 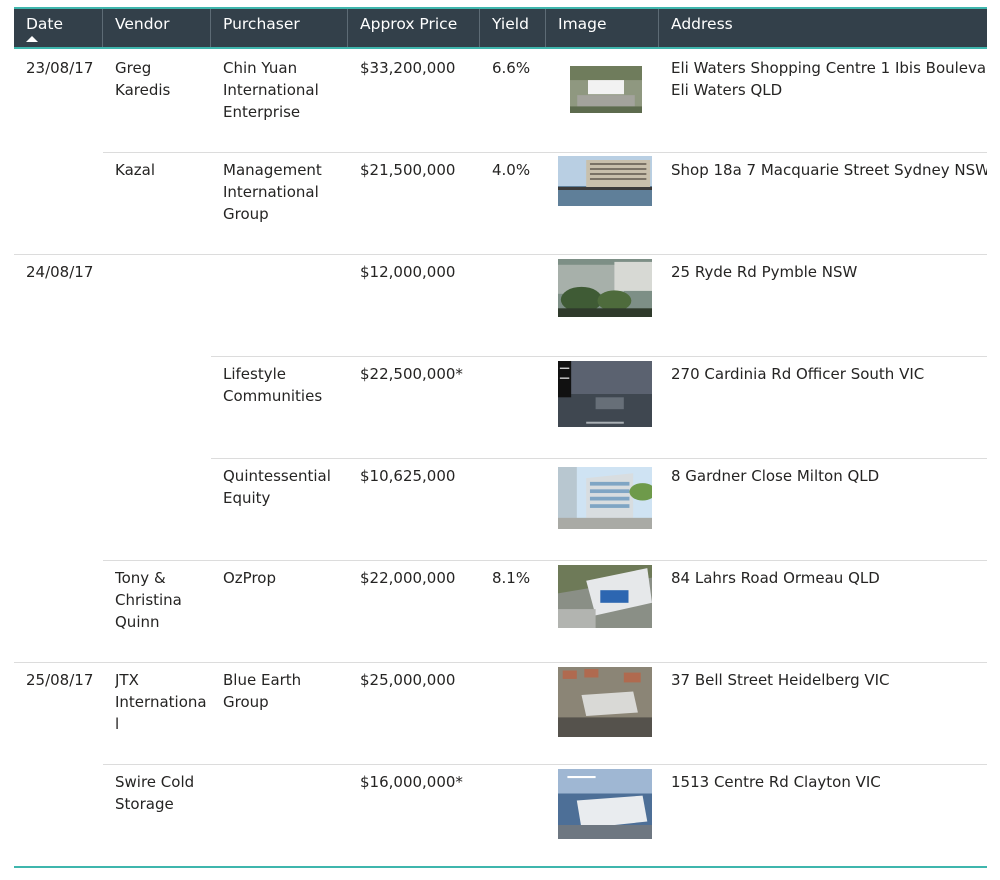 What do you see at coordinates (602, 28) in the screenshot?
I see `column-header-image: Image` at bounding box center [602, 28].